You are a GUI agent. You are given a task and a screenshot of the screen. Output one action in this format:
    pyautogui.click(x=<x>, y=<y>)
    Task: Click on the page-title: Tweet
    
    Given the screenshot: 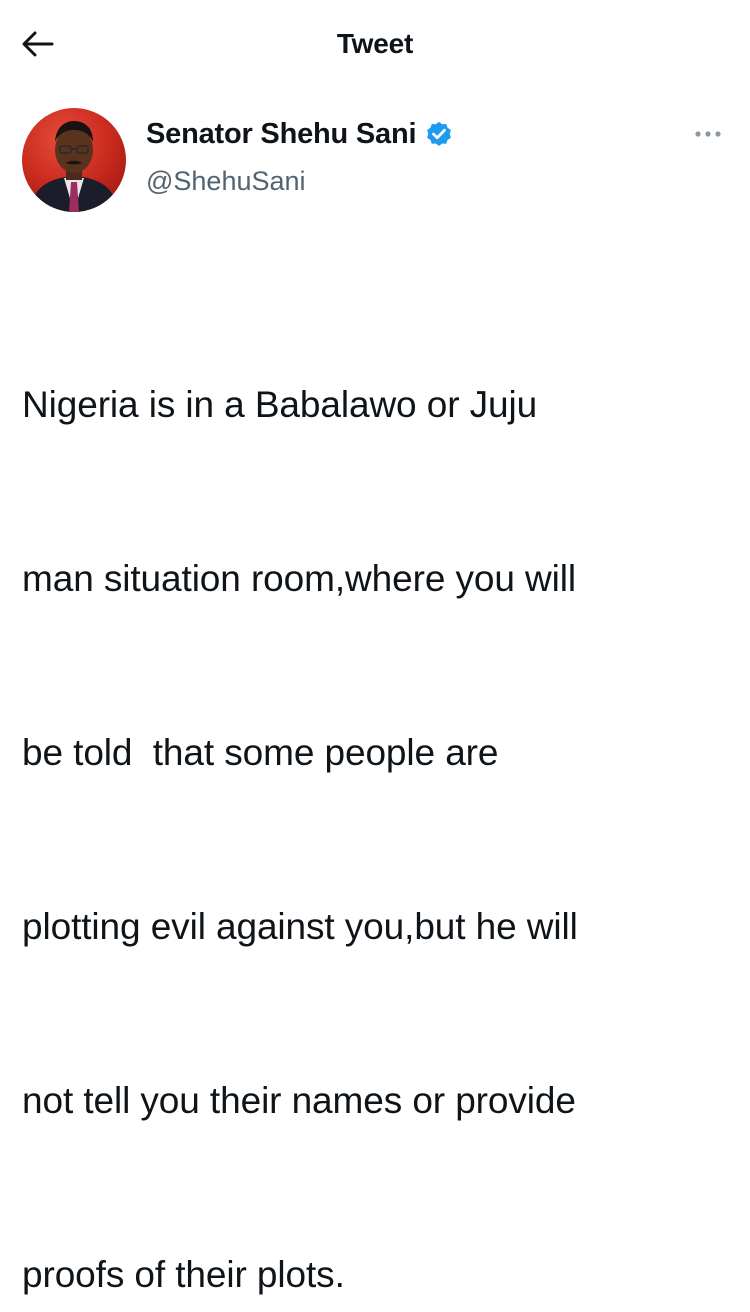 What is the action you would take?
    pyautogui.click(x=375, y=43)
    